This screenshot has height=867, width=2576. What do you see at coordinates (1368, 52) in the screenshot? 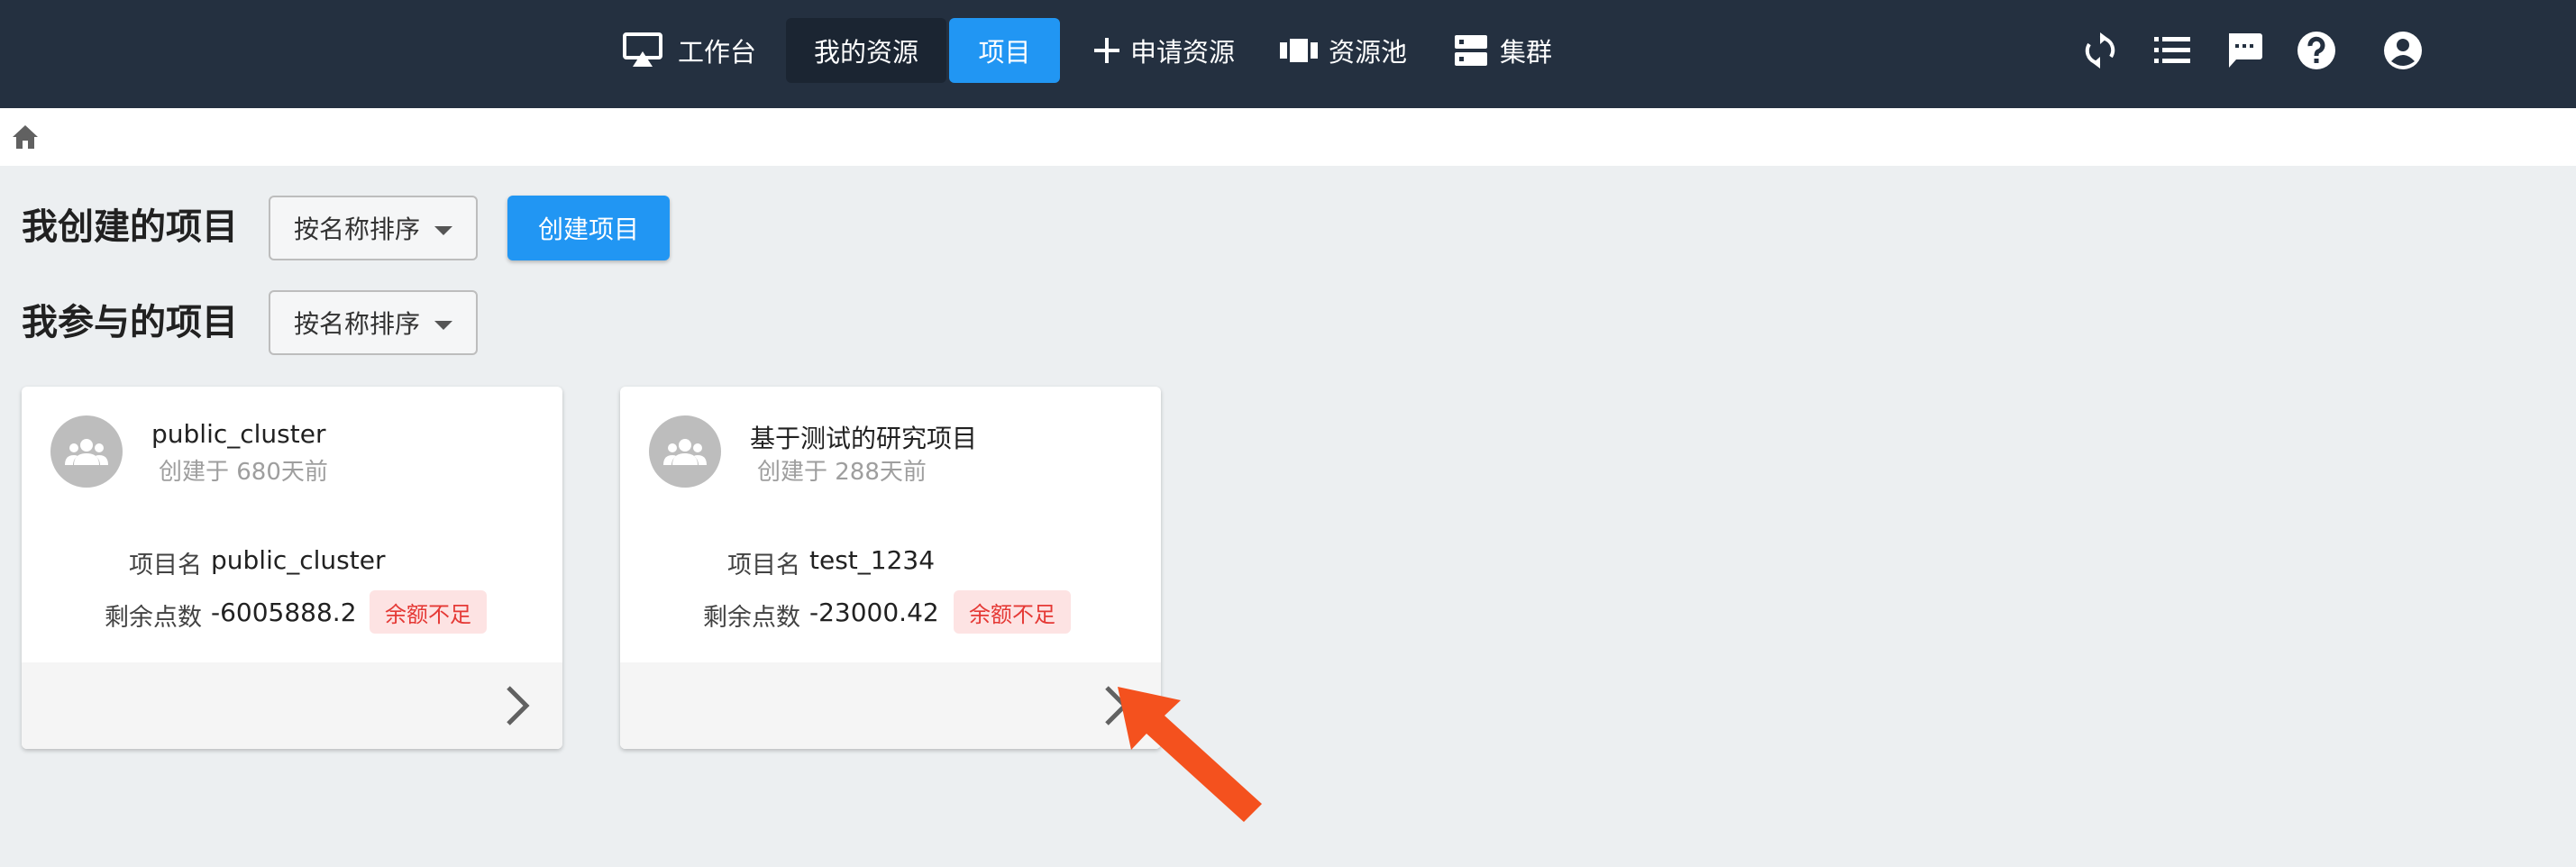
I see `nav-resource-pool-label: 资源池` at bounding box center [1368, 52].